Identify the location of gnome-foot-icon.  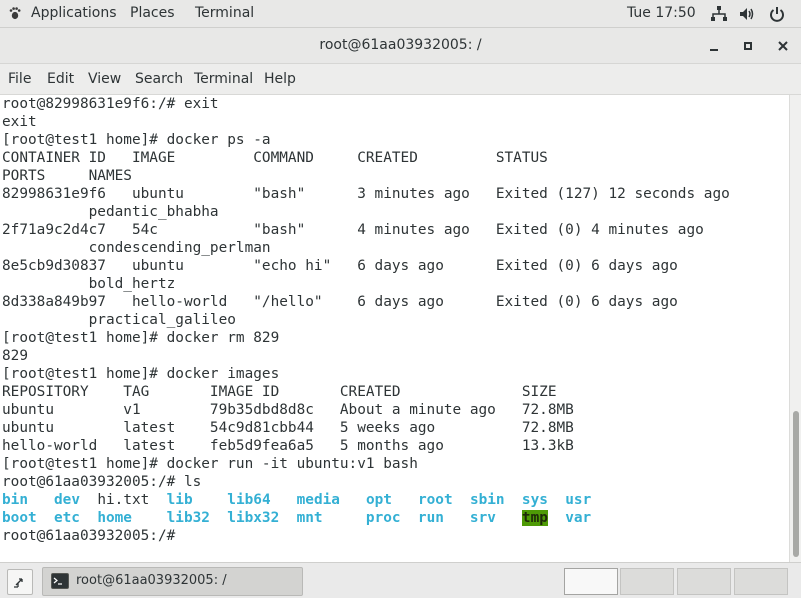
(15, 13).